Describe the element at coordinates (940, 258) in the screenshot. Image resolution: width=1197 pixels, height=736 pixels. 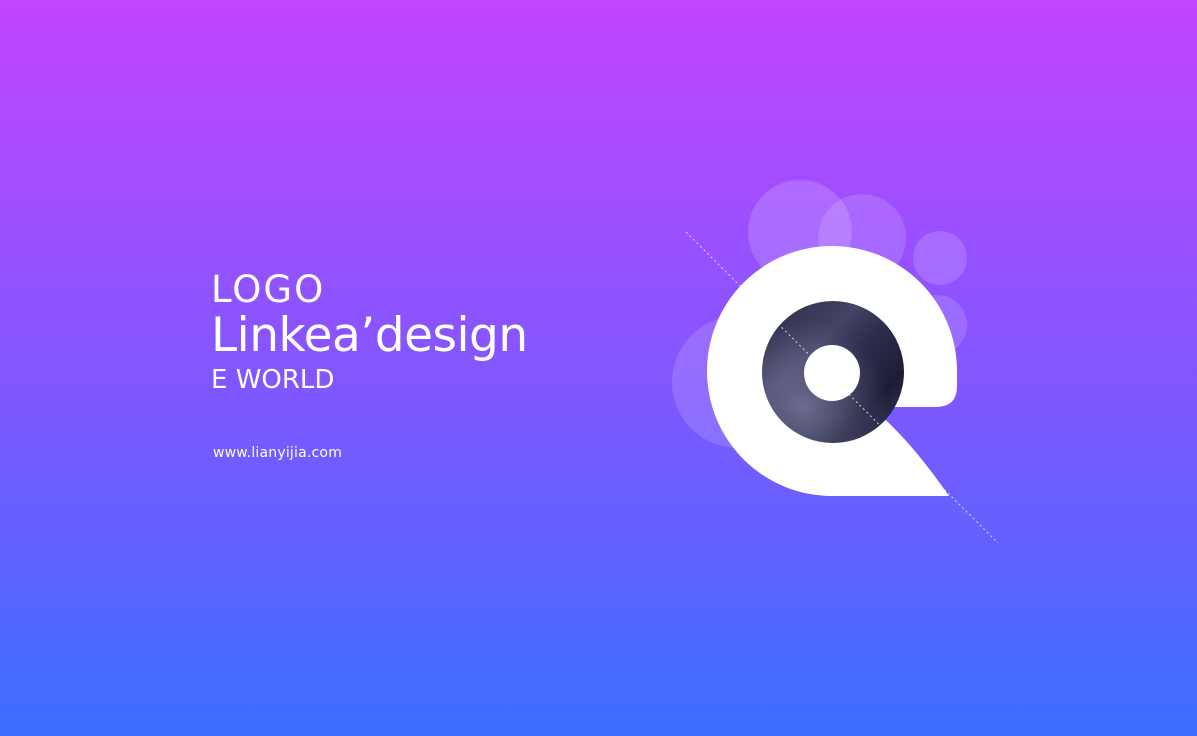
I see `bubble` at that location.